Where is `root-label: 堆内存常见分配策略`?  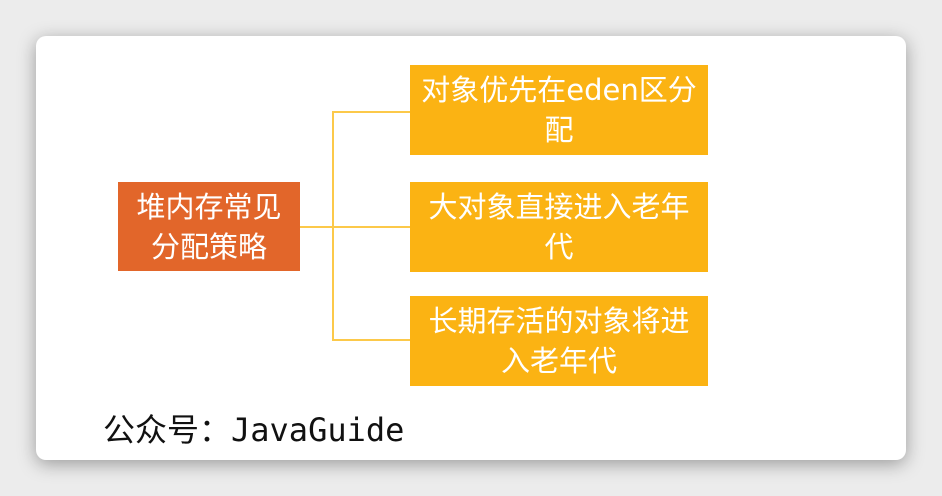
root-label: 堆内存常见分配策略 is located at coordinates (209, 226).